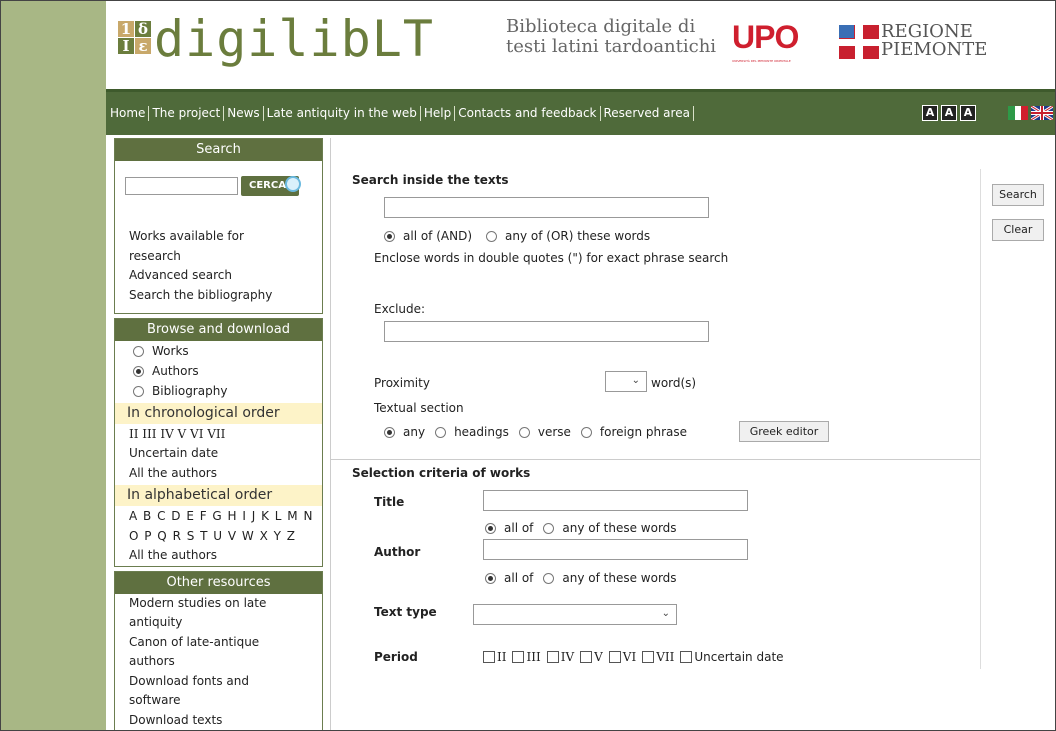 This screenshot has width=1056, height=731. Describe the element at coordinates (1042, 113) in the screenshot. I see `uk-flag-icon` at that location.